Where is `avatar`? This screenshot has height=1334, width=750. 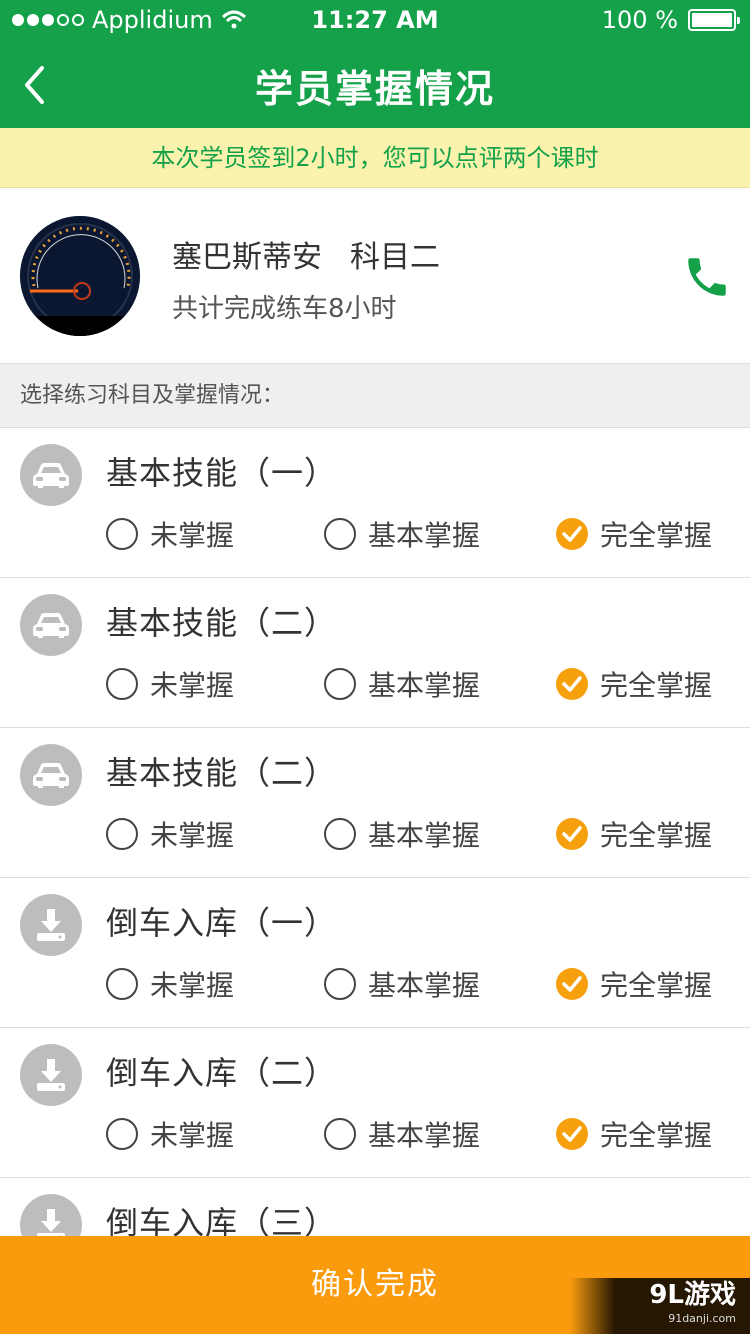 avatar is located at coordinates (80, 276).